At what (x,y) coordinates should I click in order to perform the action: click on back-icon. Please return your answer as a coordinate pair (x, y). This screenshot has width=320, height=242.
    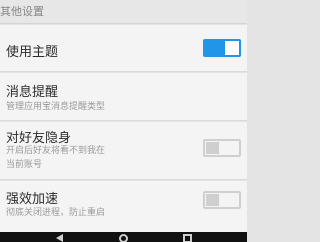
    Looking at the image, I should click on (59, 238).